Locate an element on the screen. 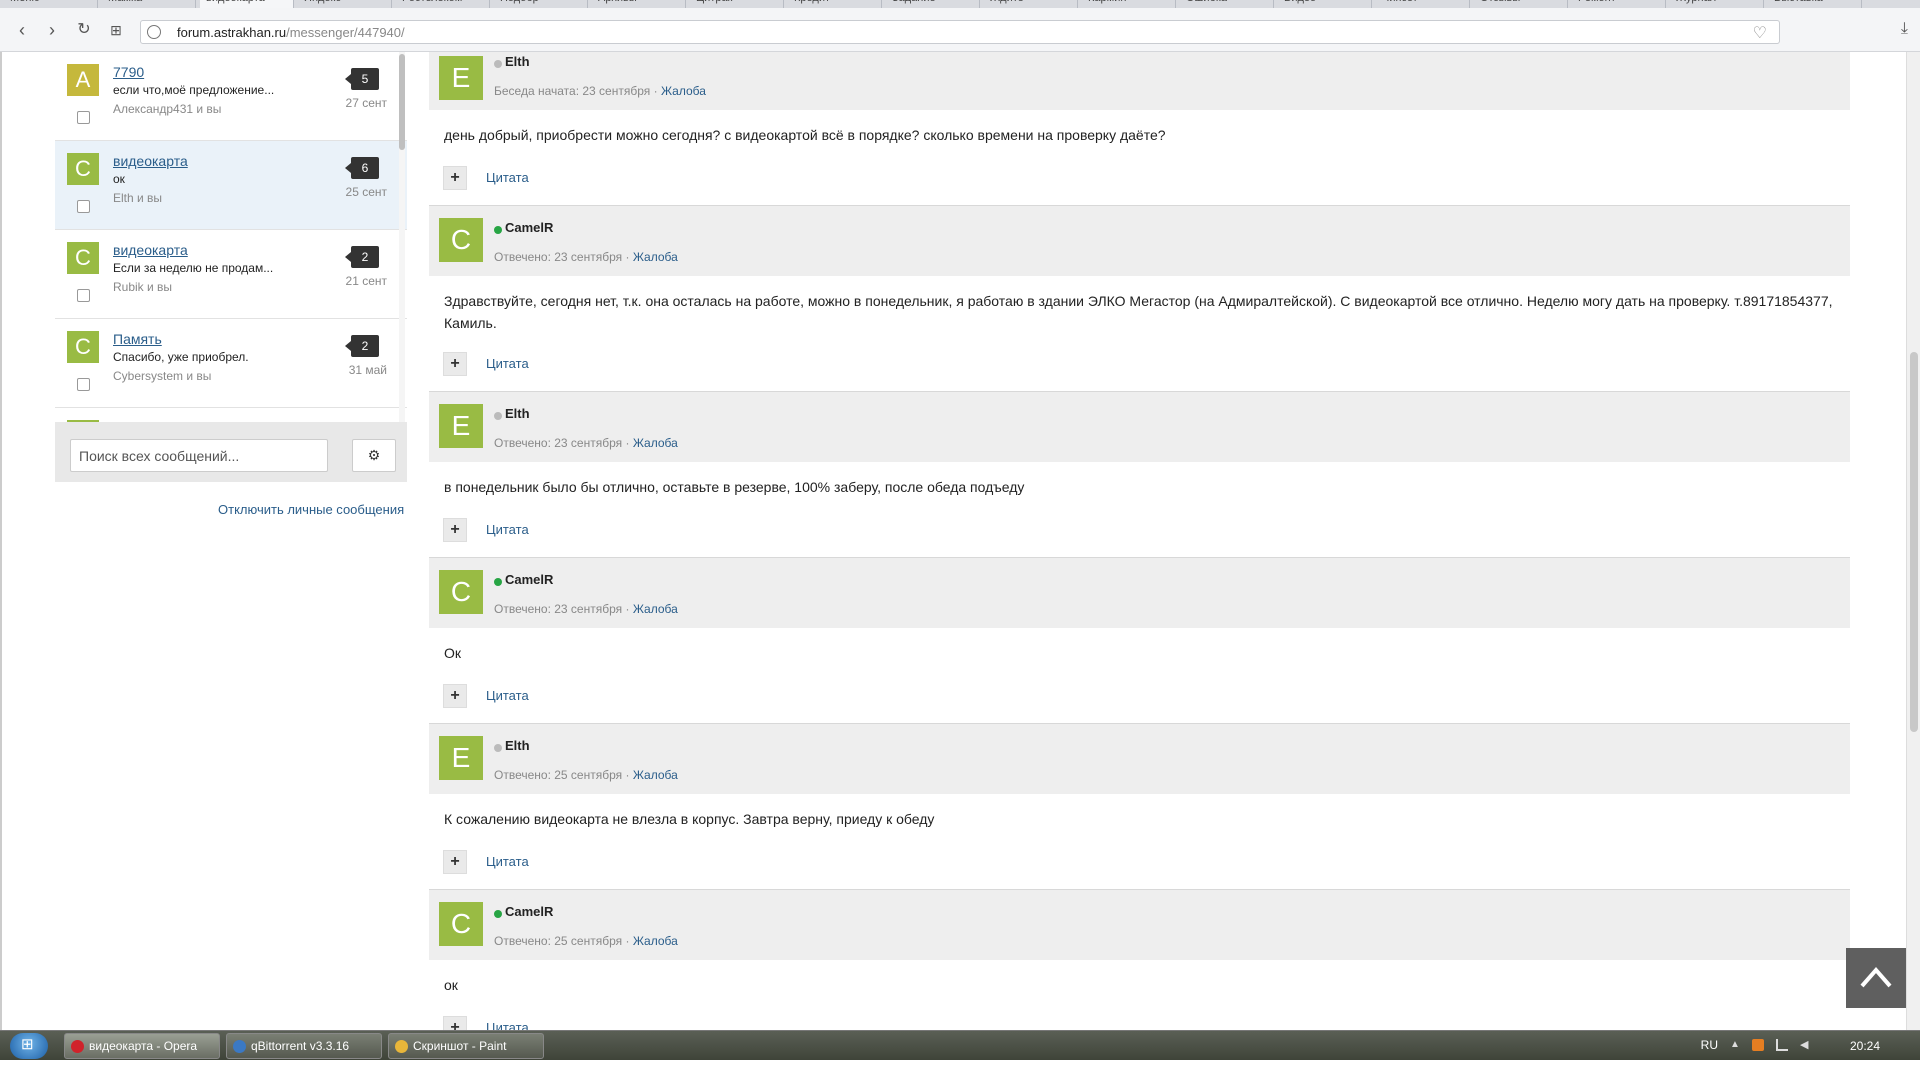  forward-icon: › is located at coordinates (52, 30).